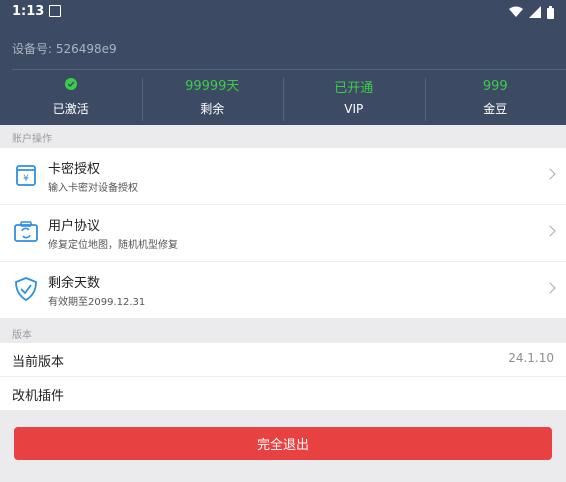 The width and height of the screenshot is (566, 482). Describe the element at coordinates (93, 188) in the screenshot. I see `row-subtitle: 输入卡密对设备授权` at that location.